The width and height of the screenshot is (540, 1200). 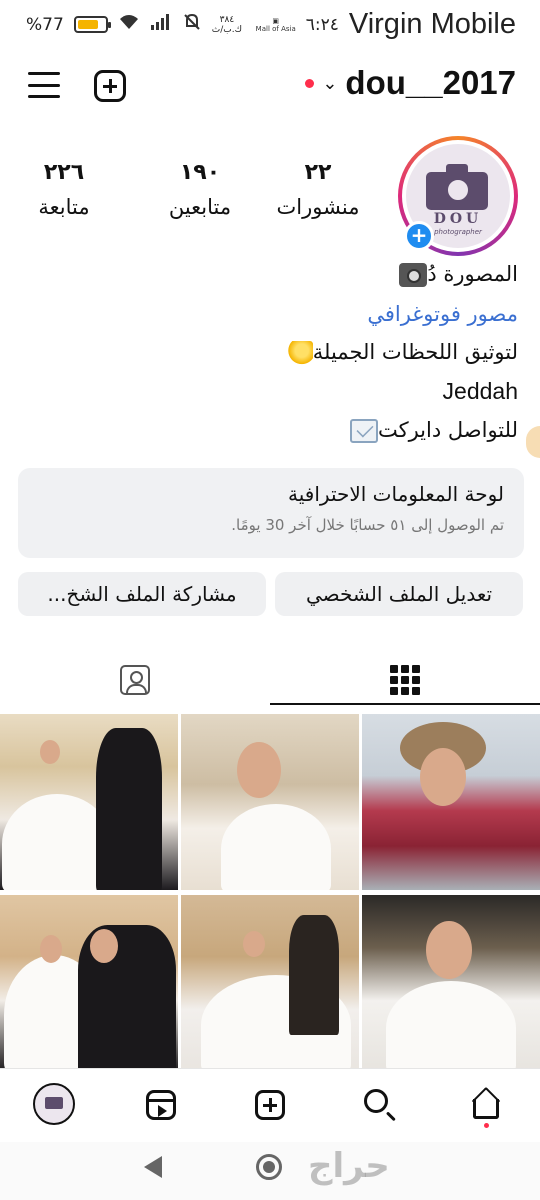 I want to click on back-icon, so click(x=153, y=1167).